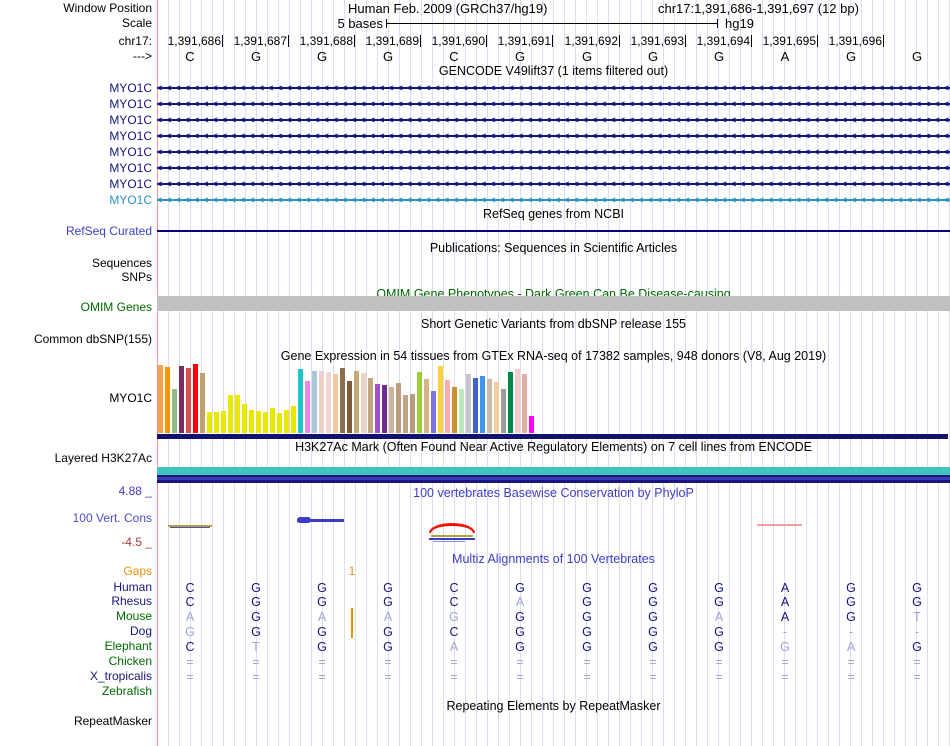 Image resolution: width=950 pixels, height=746 pixels. Describe the element at coordinates (553, 231) in the screenshot. I see `refseq-curated-item` at that location.